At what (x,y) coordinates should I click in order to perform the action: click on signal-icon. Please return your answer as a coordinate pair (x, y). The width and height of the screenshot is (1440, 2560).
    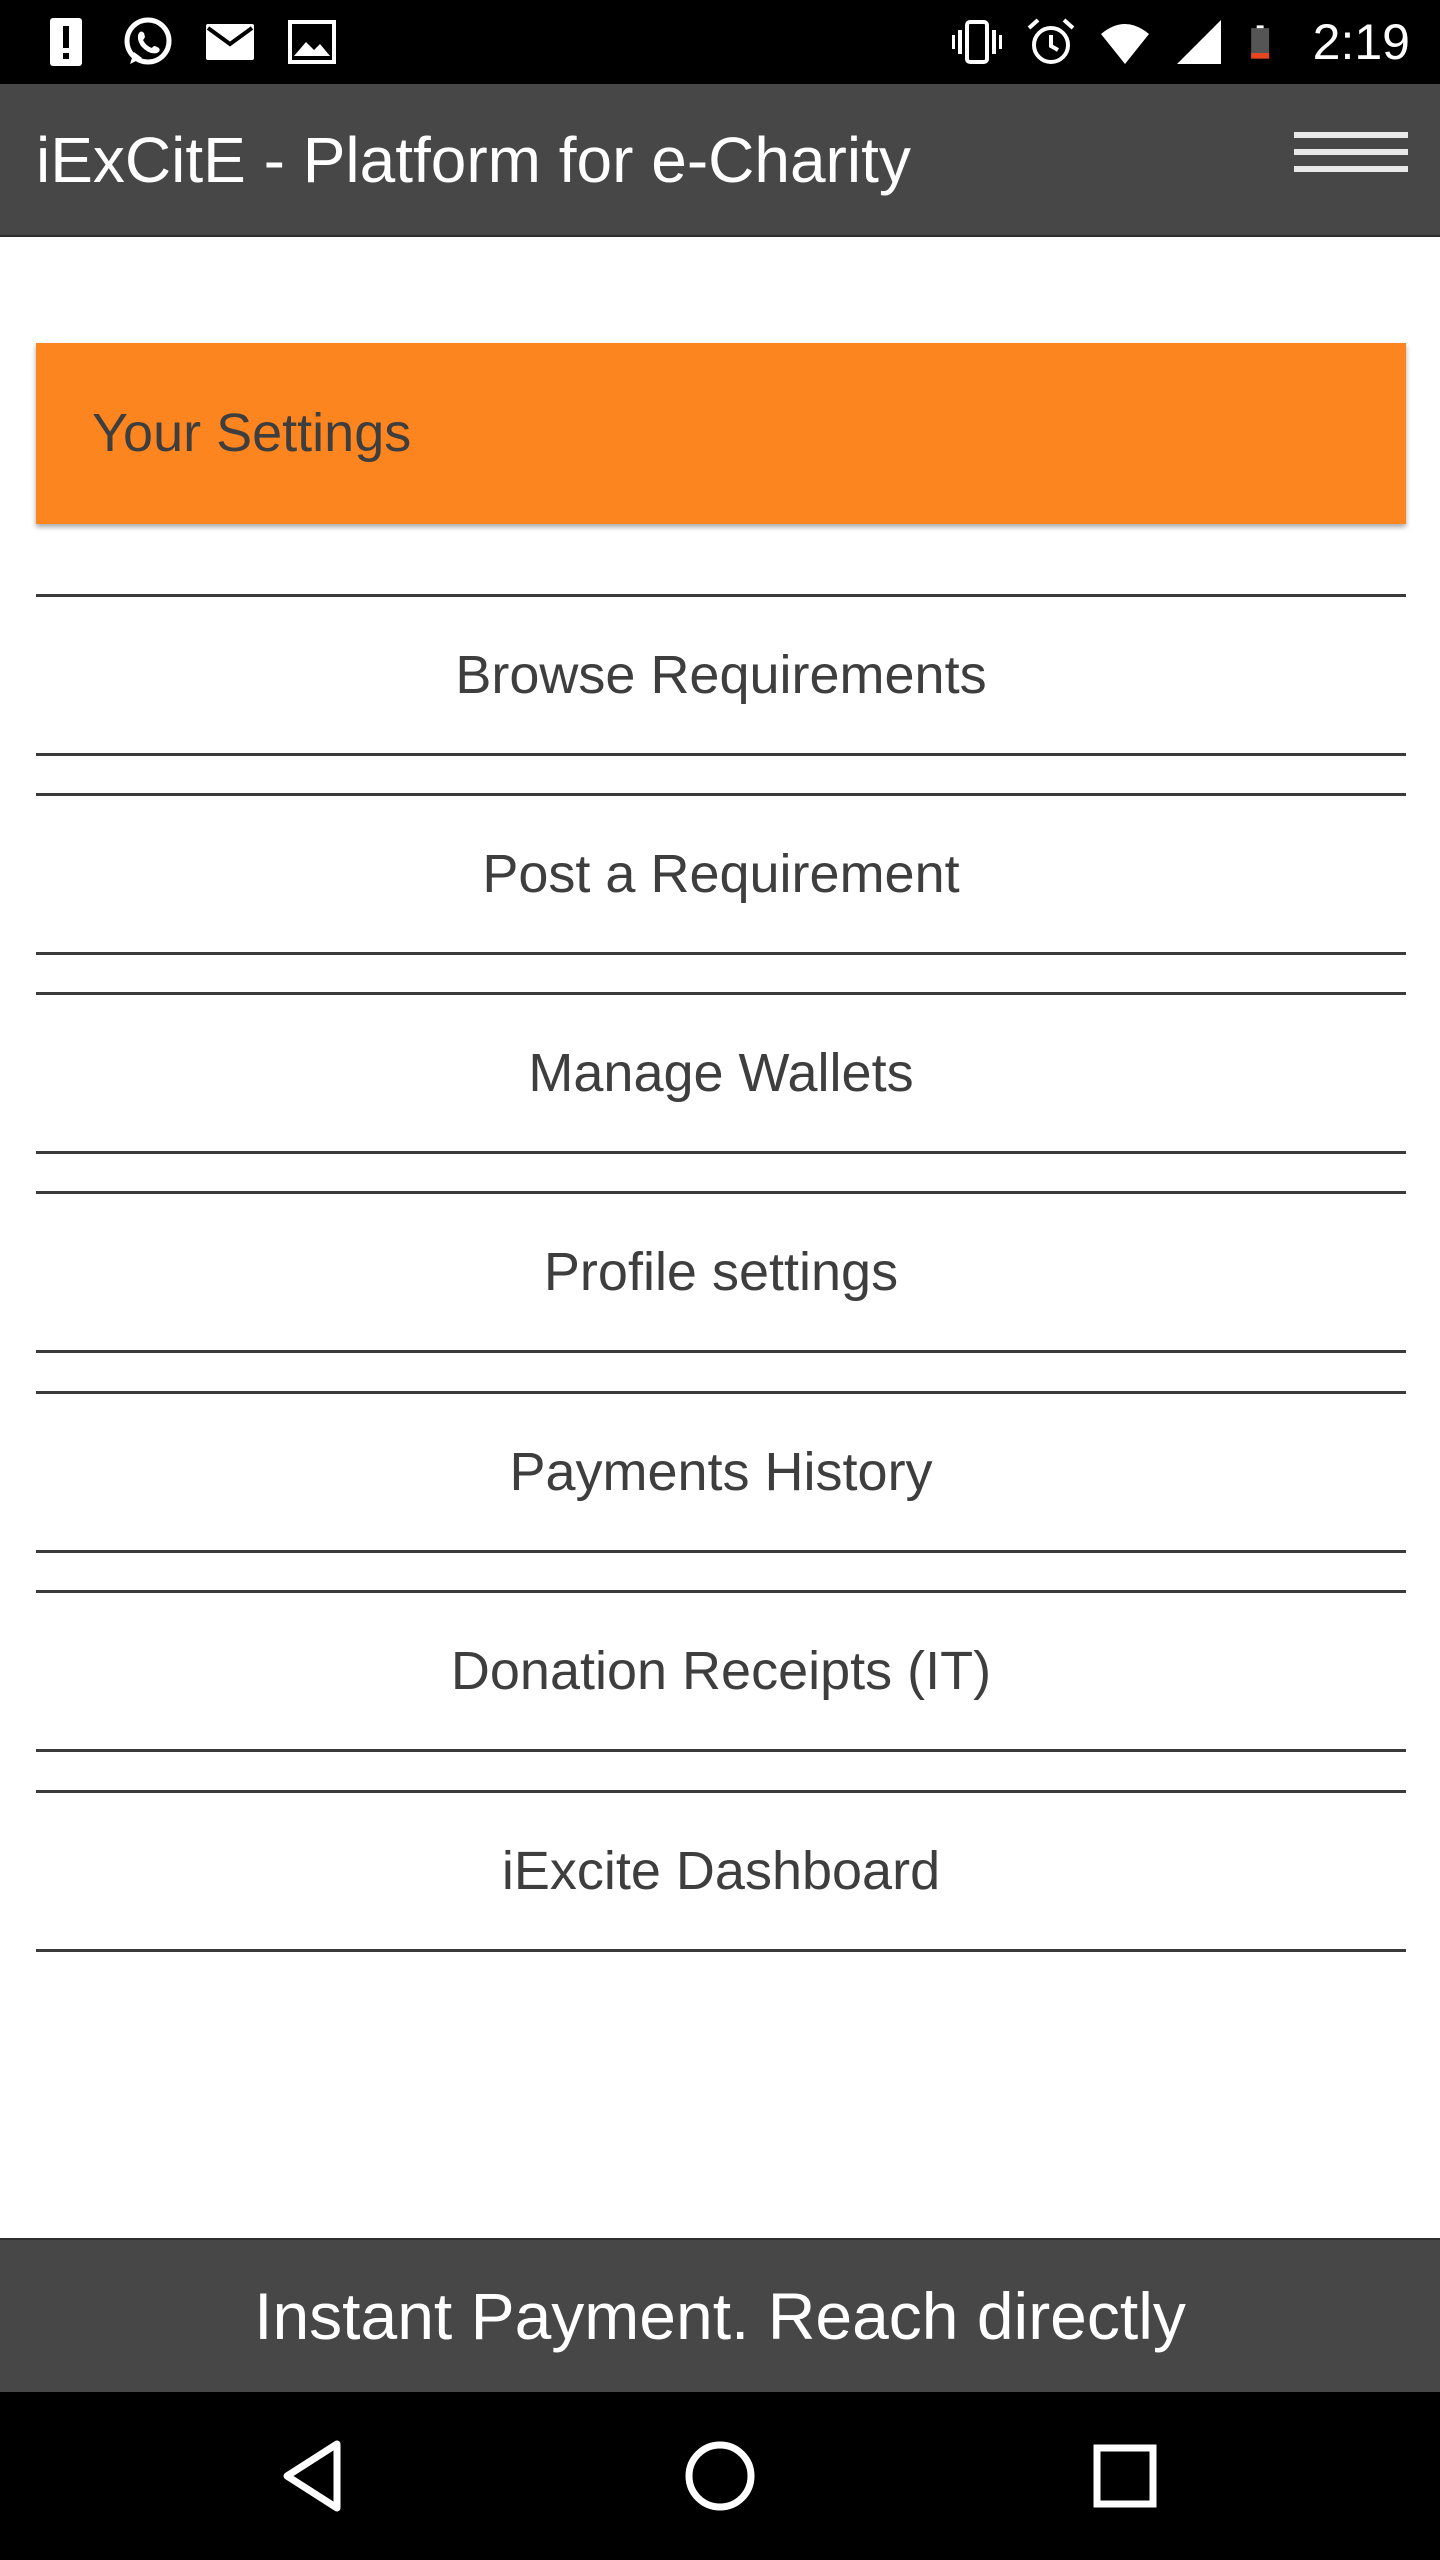
    Looking at the image, I should click on (1198, 42).